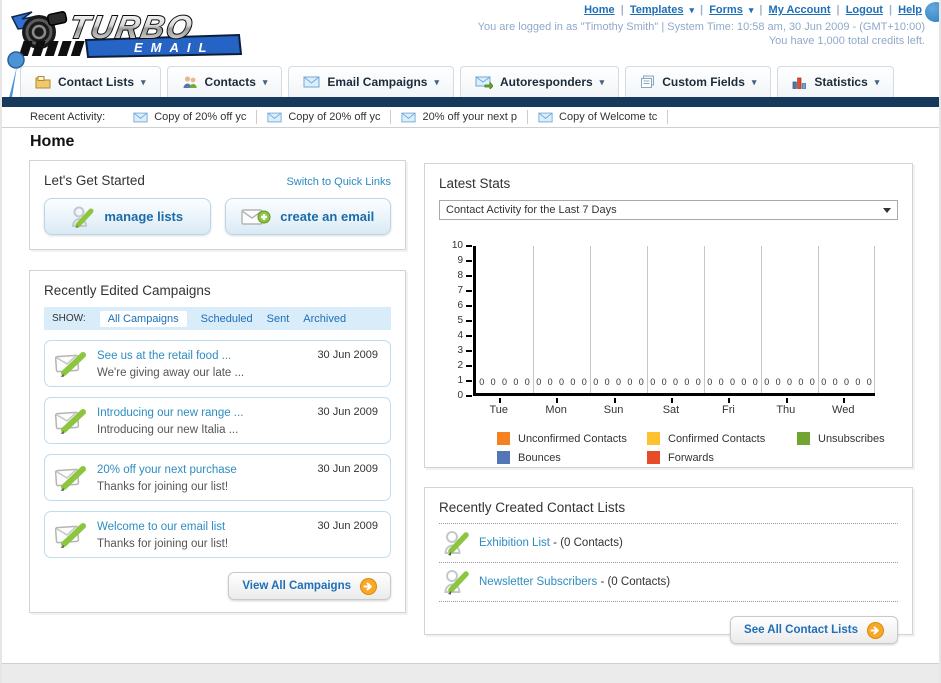  I want to click on stats-report-selected-value: Contact Activity for the Last 7 Days, so click(531, 210).